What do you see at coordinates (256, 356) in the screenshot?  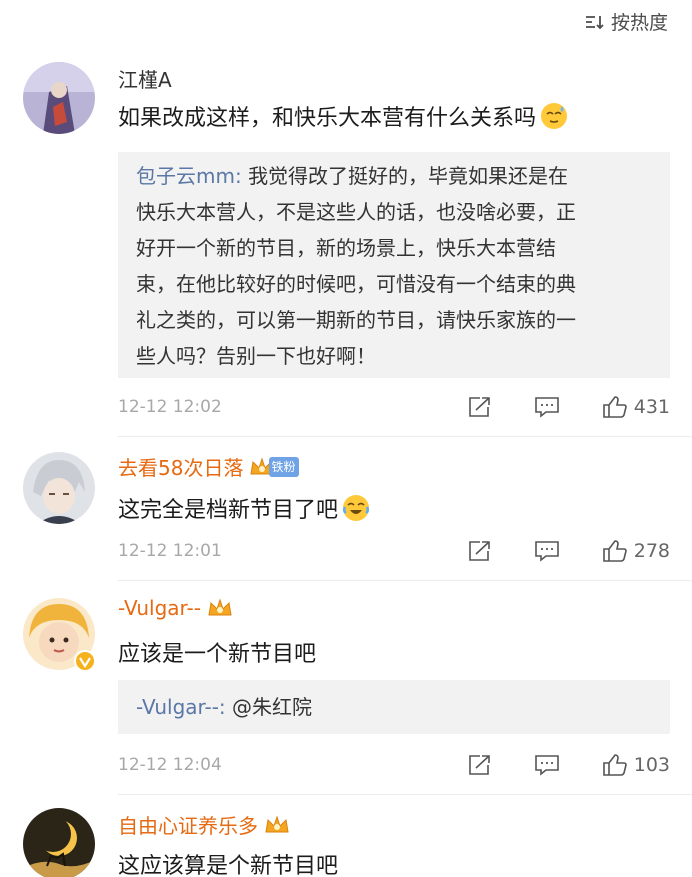 I see `quoted-line: 些人吗？告别一下也好啊！` at bounding box center [256, 356].